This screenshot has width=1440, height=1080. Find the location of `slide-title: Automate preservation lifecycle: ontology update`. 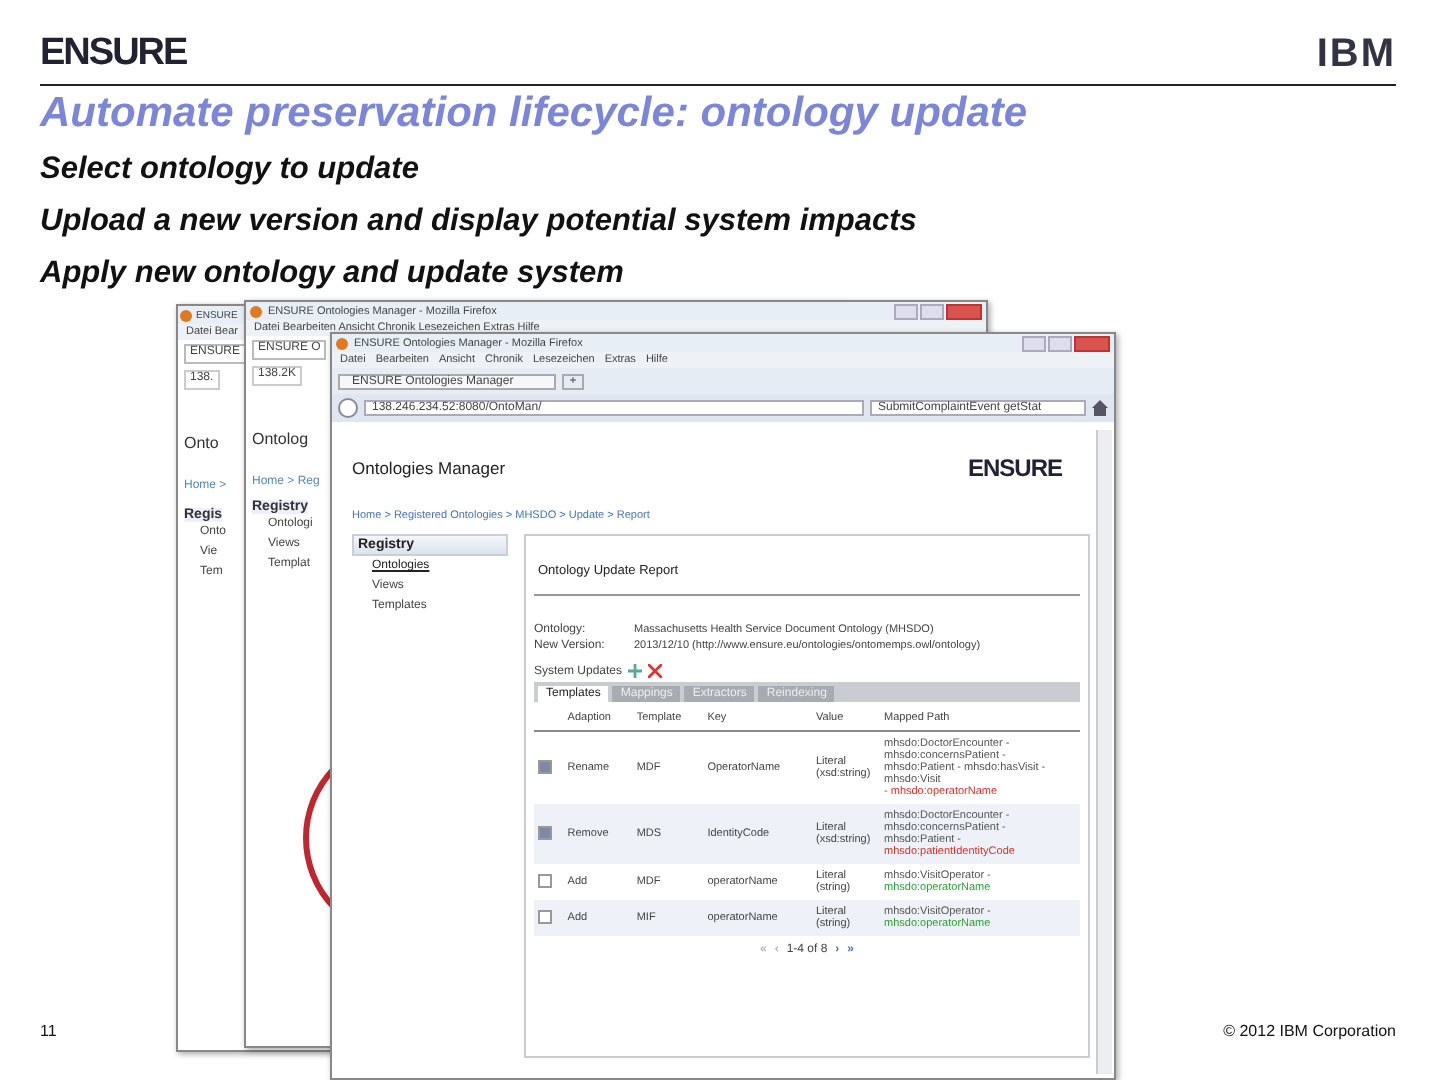

slide-title: Automate preservation lifecycle: ontology update is located at coordinates (535, 114).